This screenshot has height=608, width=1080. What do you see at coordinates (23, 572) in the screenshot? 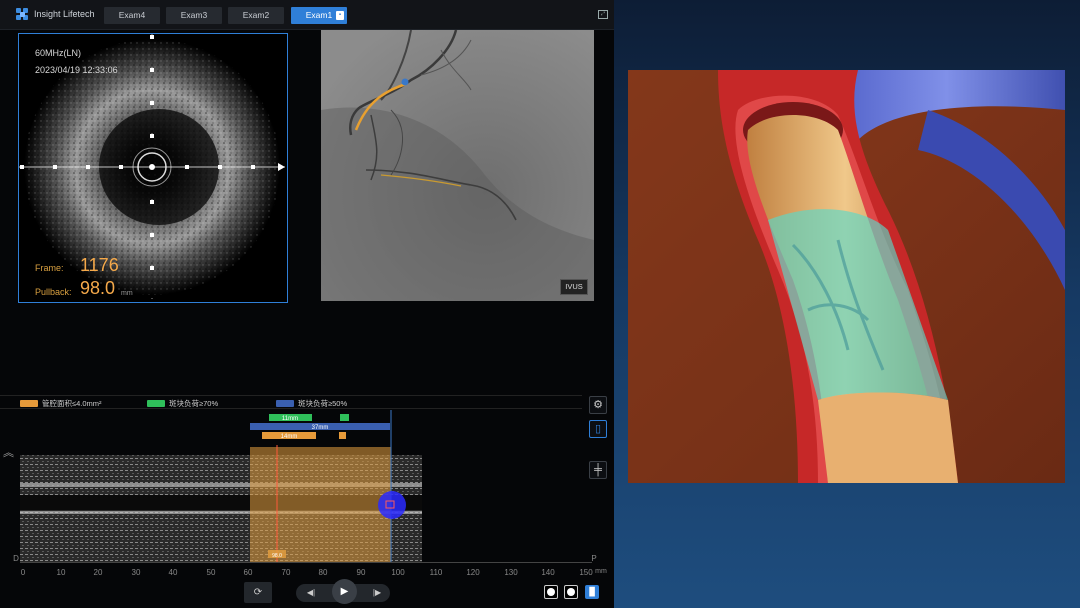
I see `axis-tick-0: 0` at bounding box center [23, 572].